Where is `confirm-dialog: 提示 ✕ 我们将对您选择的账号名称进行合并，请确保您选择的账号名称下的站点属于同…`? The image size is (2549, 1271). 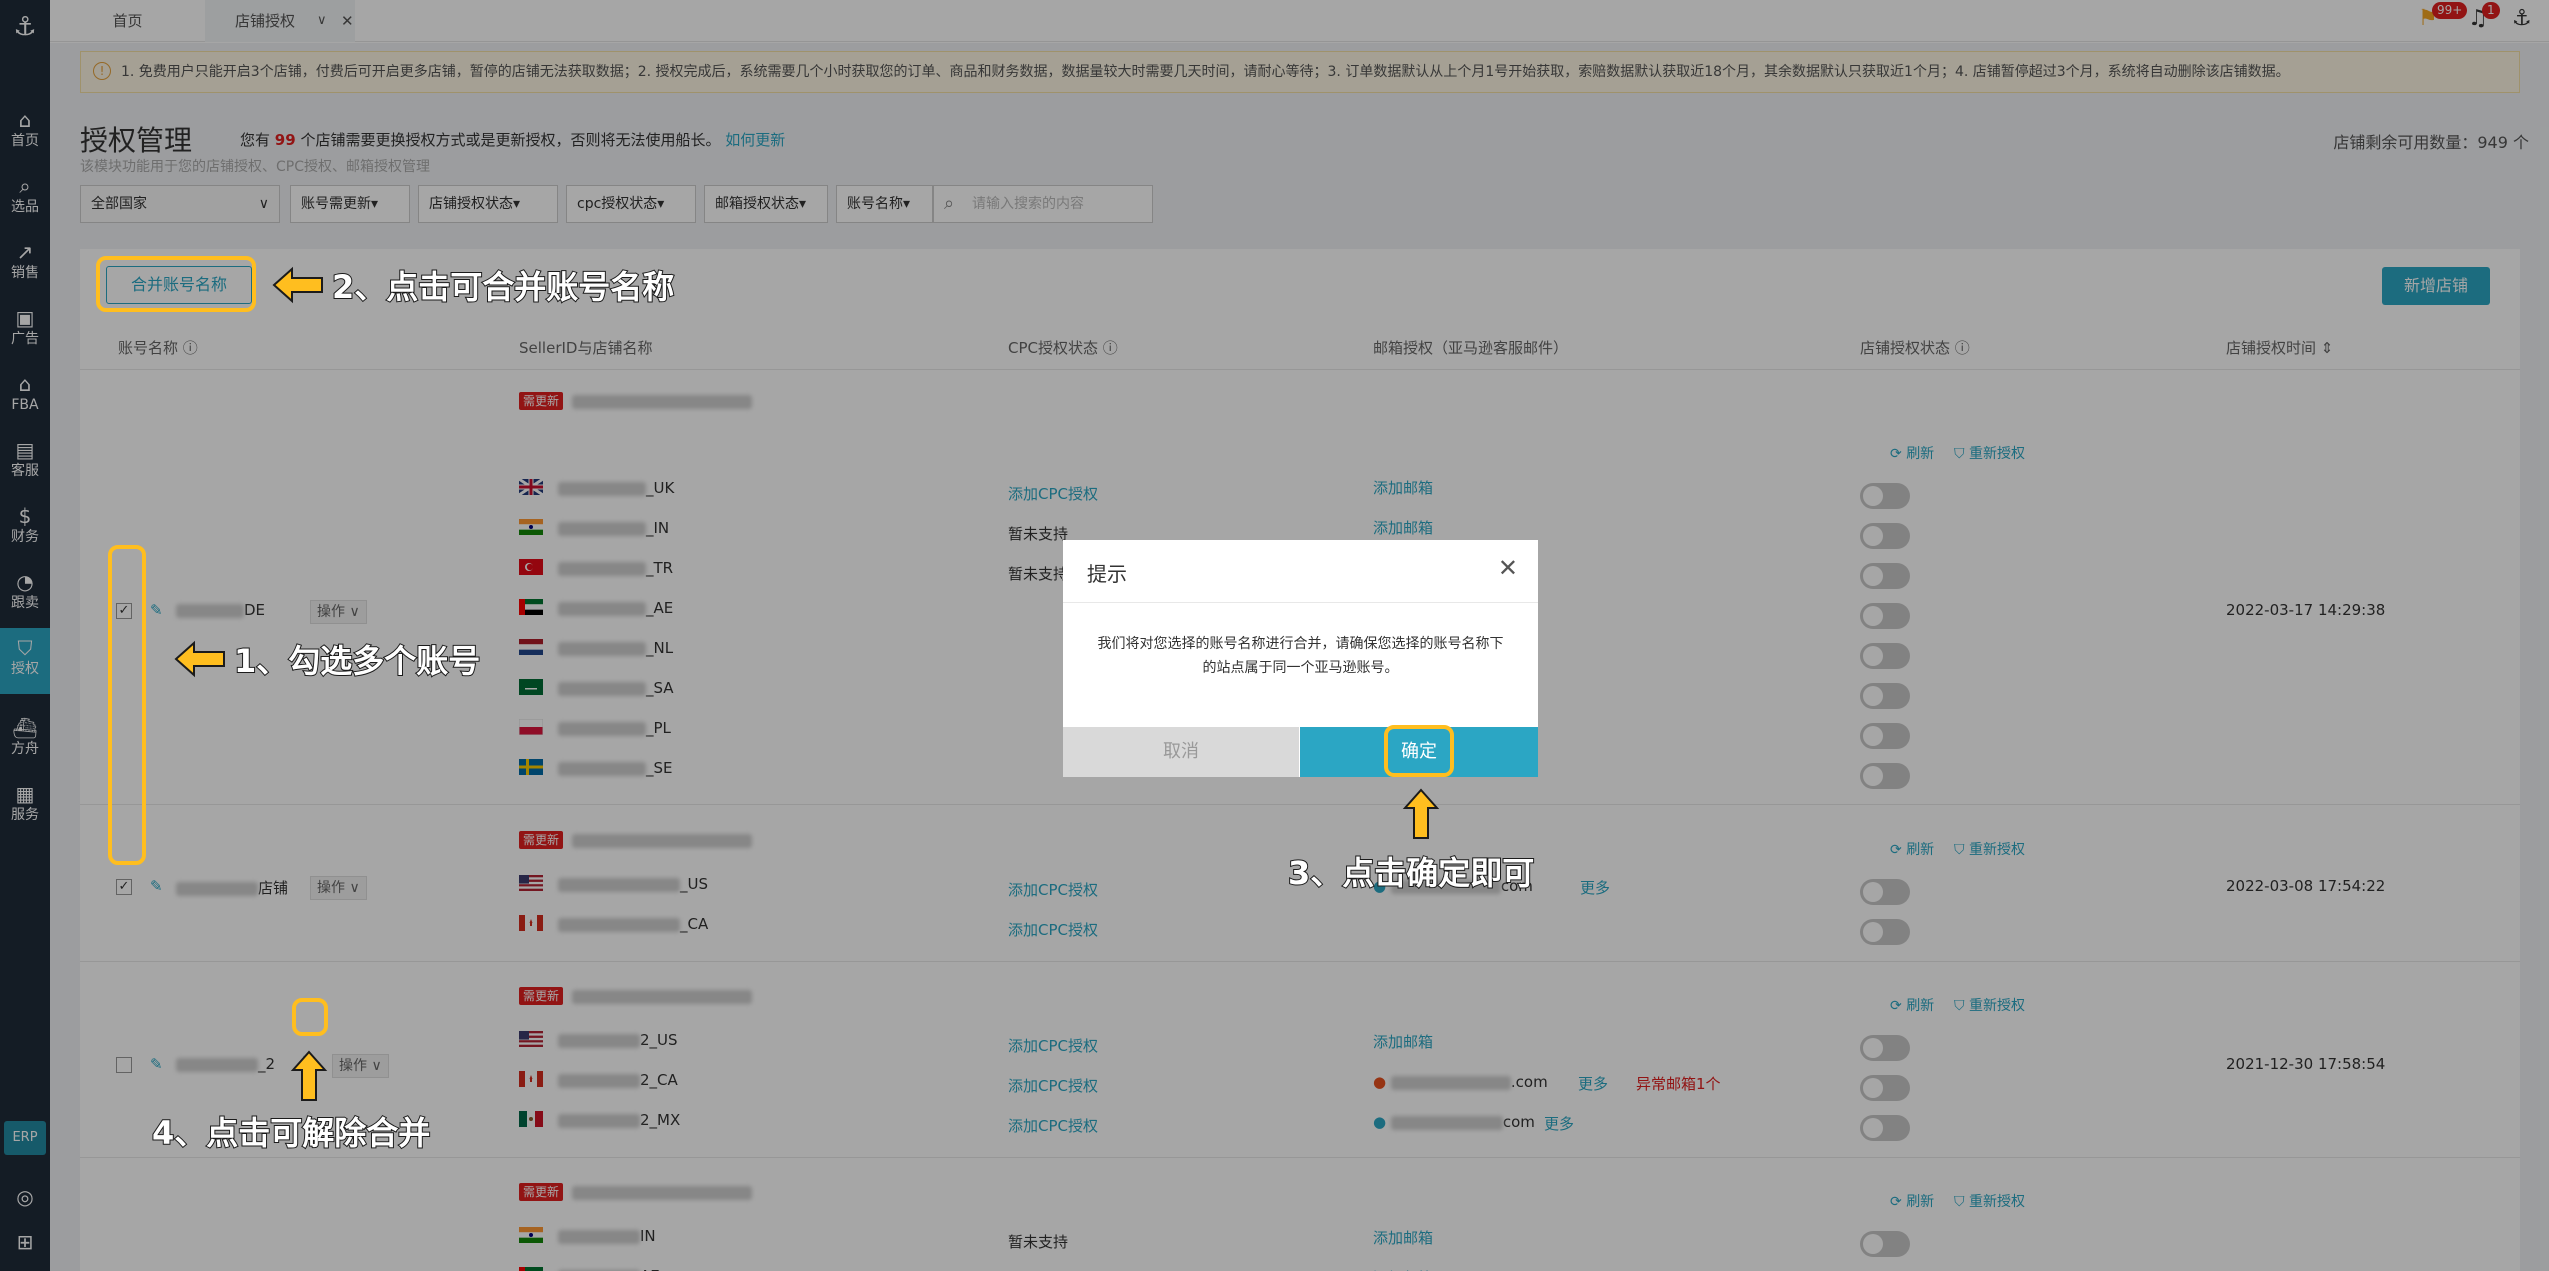 confirm-dialog: 提示 ✕ 我们将对您选择的账号名称进行合并，请确保您选择的账号名称下的站点属于同… is located at coordinates (1300, 658).